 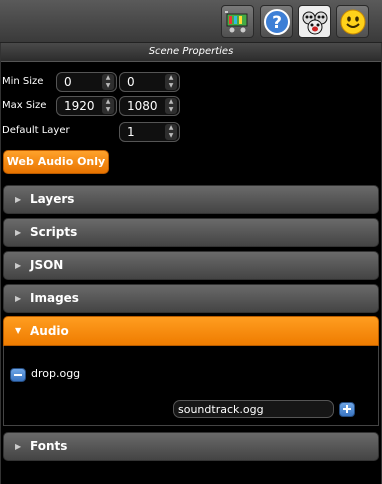 What do you see at coordinates (54, 232) in the screenshot?
I see `section-label: Scripts` at bounding box center [54, 232].